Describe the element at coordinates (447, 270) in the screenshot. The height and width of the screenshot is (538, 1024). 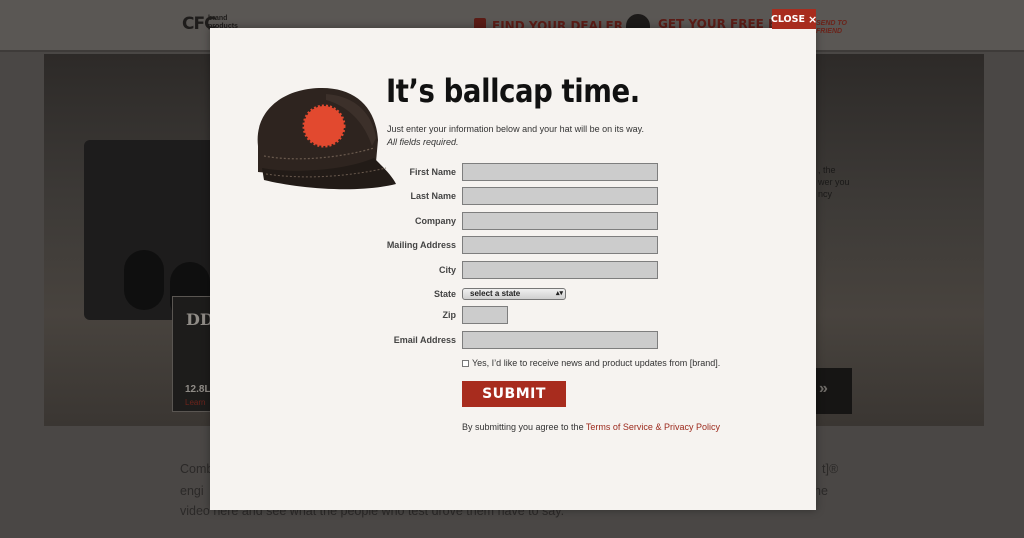
I see `city-label: City` at that location.